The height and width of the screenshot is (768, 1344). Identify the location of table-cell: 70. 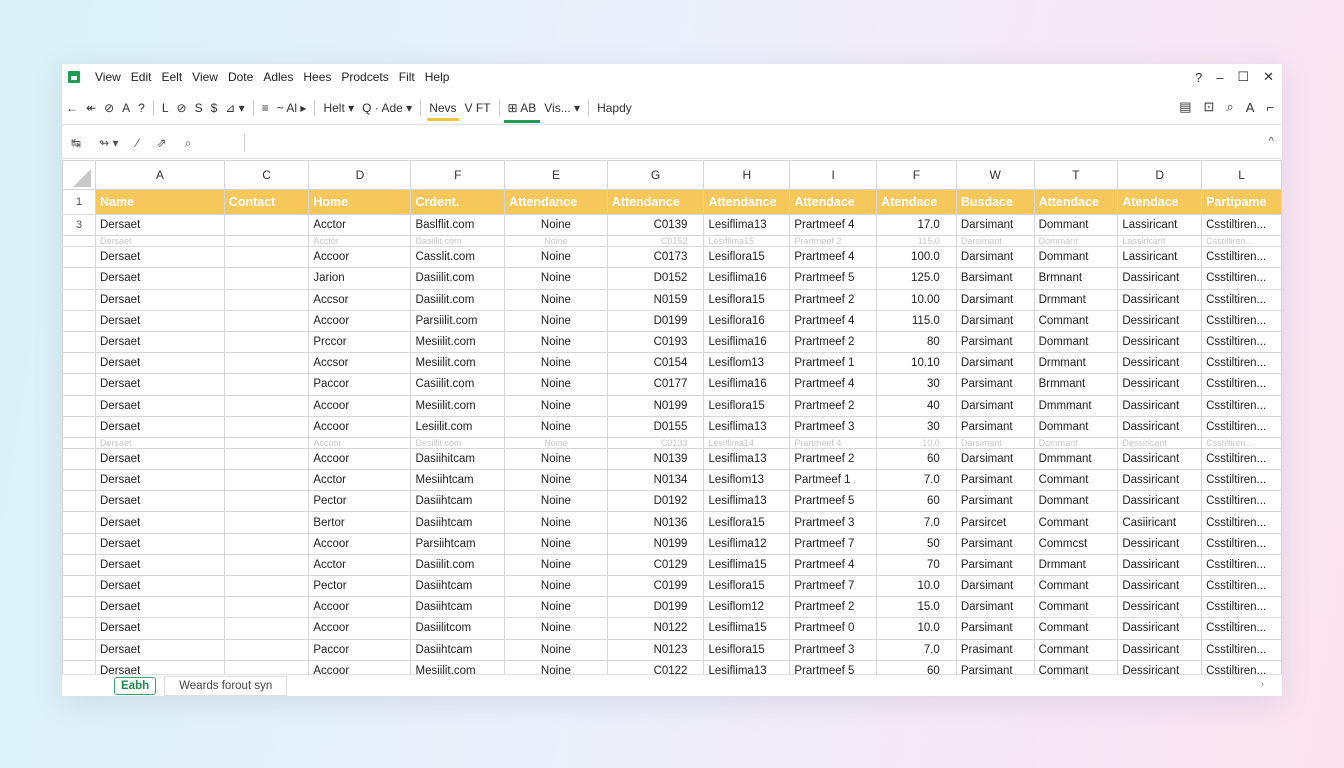
(916, 565).